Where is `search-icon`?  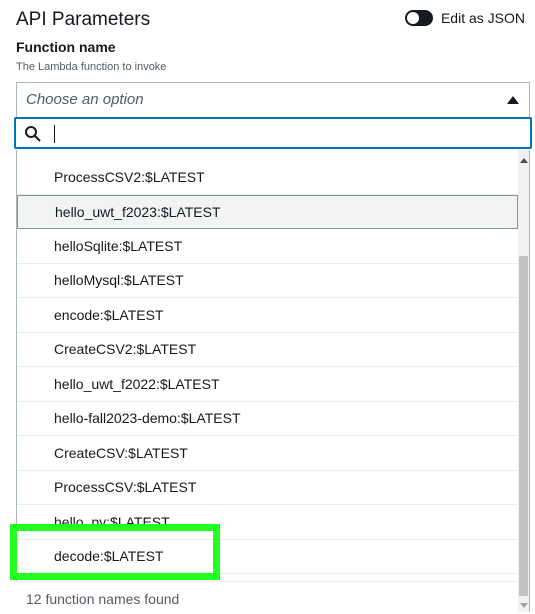 search-icon is located at coordinates (33, 134).